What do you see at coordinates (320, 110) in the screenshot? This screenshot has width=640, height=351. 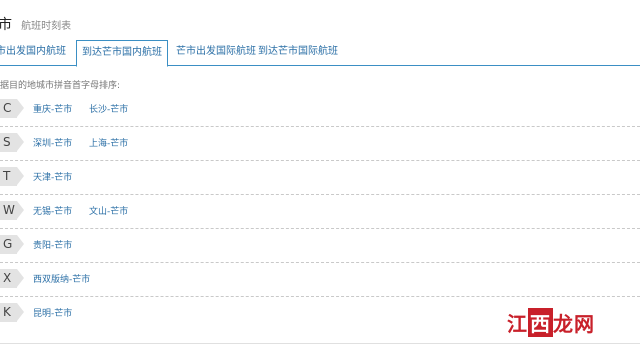 I see `letter-group-c: C 重庆-芒市 长沙-芒市` at bounding box center [320, 110].